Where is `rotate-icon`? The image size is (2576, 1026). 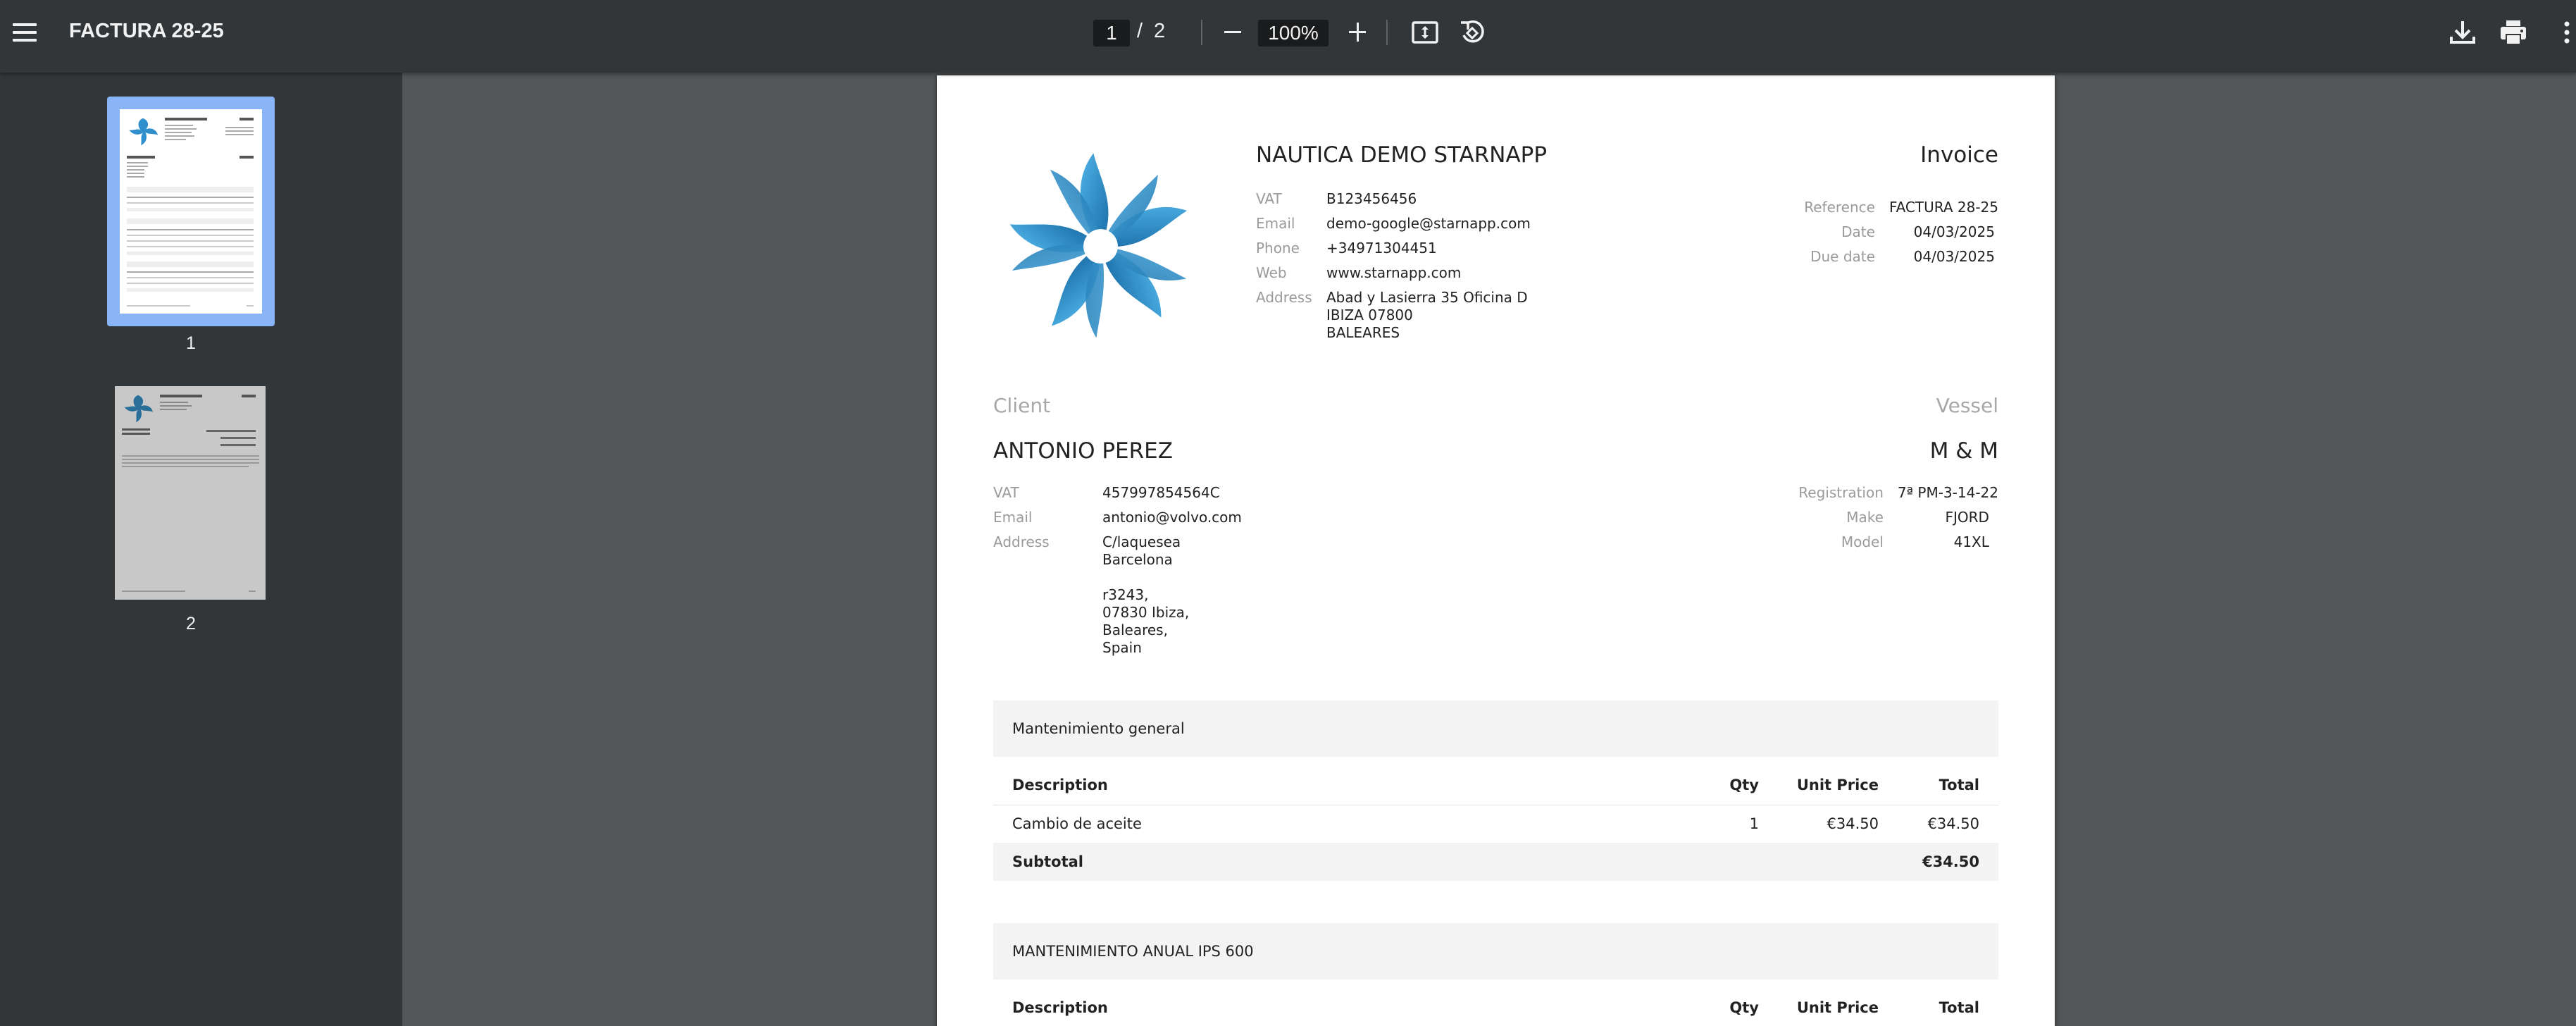
rotate-icon is located at coordinates (1472, 32).